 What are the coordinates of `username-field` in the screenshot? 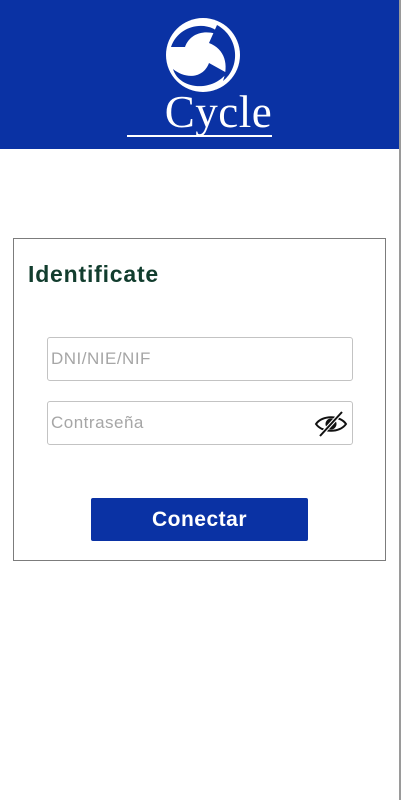 It's located at (200, 359).